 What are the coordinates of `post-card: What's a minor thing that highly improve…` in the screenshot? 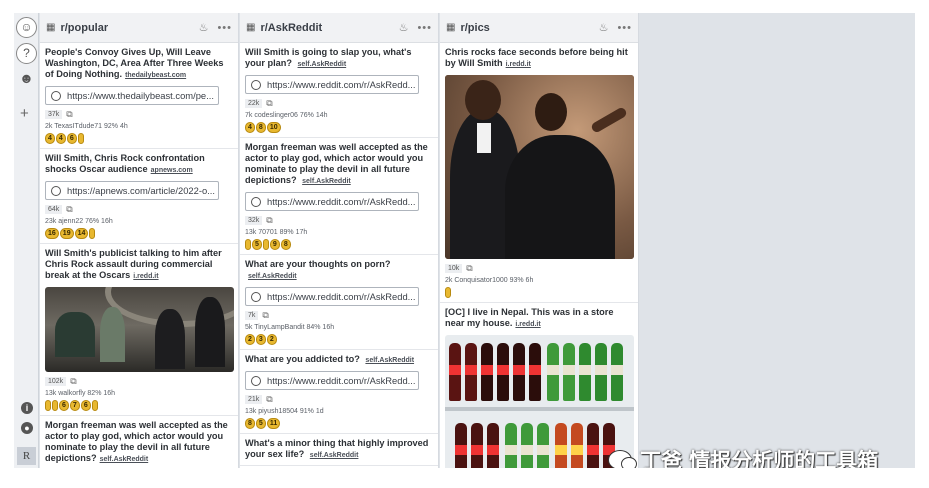 It's located at (339, 450).